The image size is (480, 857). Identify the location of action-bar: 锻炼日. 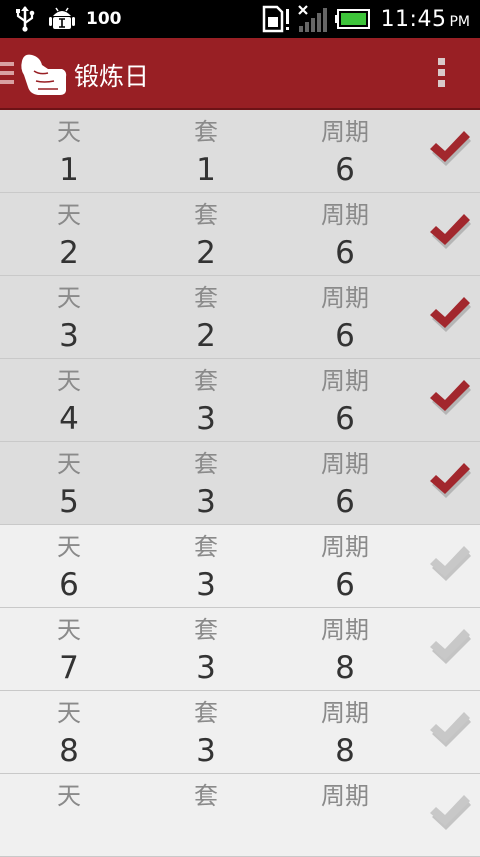
(240, 74).